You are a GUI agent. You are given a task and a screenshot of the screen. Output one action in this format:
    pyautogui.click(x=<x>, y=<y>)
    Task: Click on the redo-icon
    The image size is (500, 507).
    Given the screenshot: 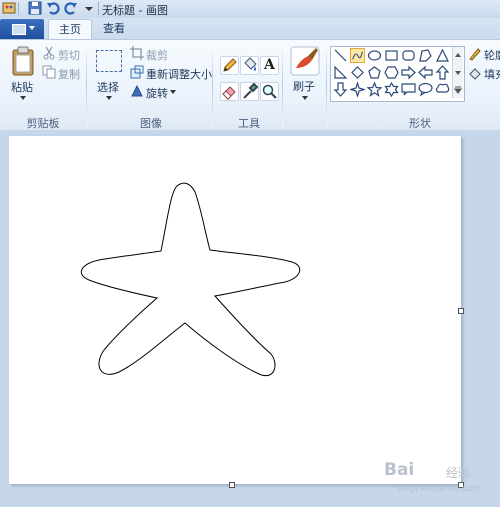 What is the action you would take?
    pyautogui.click(x=71, y=8)
    